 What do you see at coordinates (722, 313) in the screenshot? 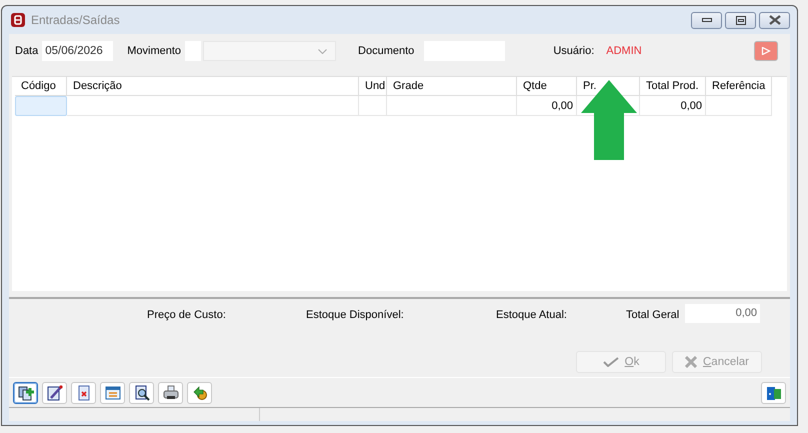
I see `total-field: 0,00` at bounding box center [722, 313].